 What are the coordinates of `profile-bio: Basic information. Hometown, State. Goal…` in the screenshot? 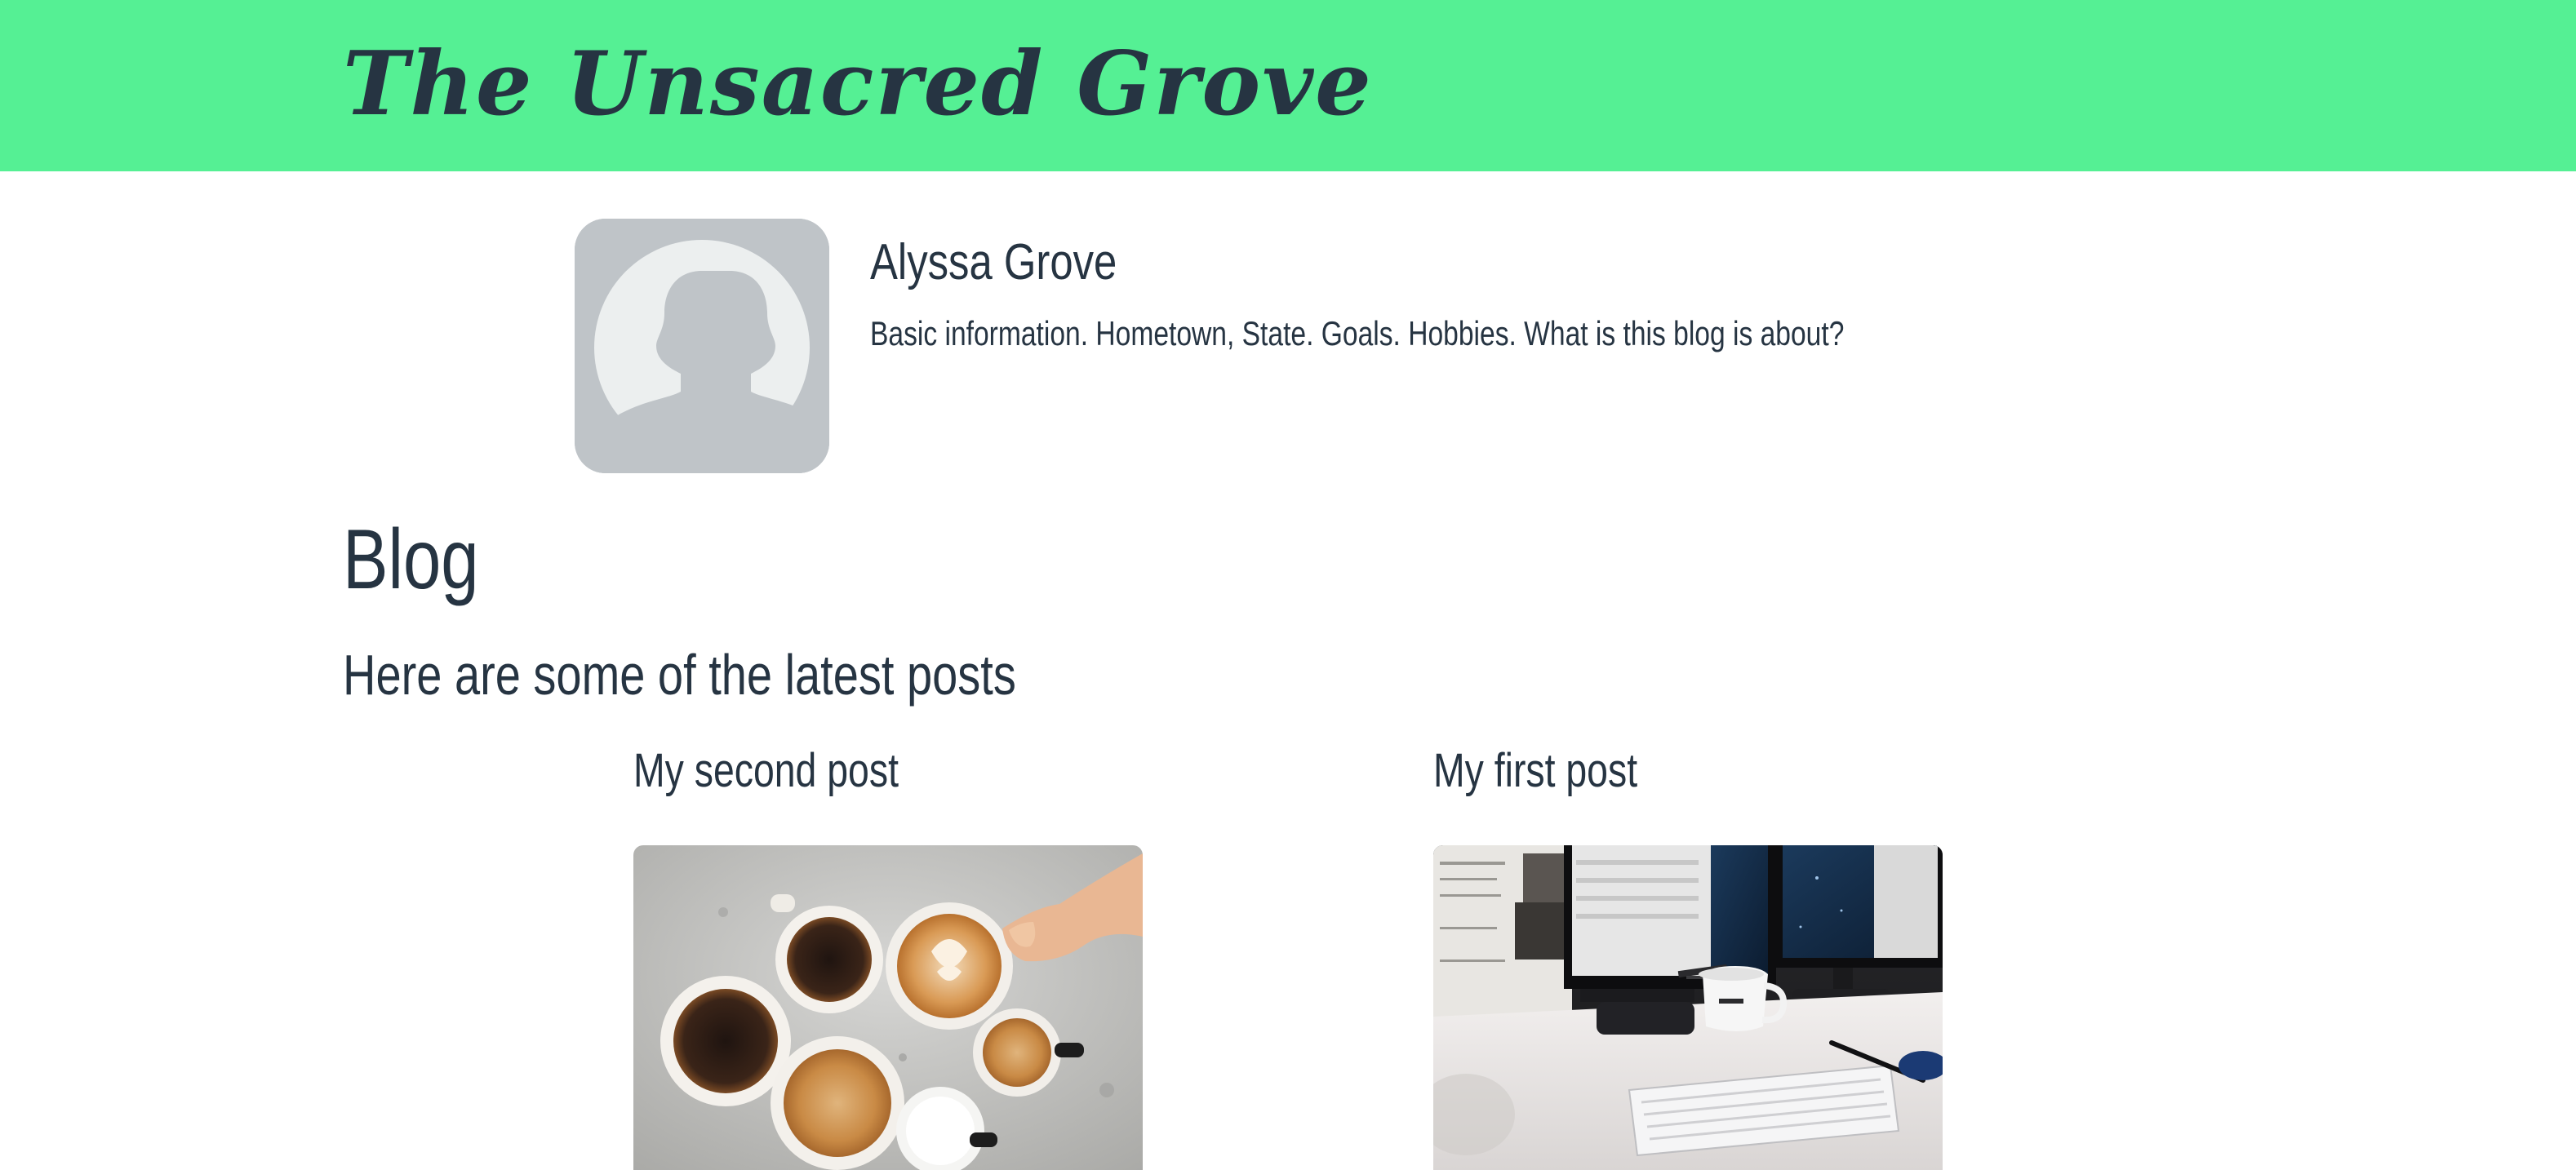 It's located at (1357, 333).